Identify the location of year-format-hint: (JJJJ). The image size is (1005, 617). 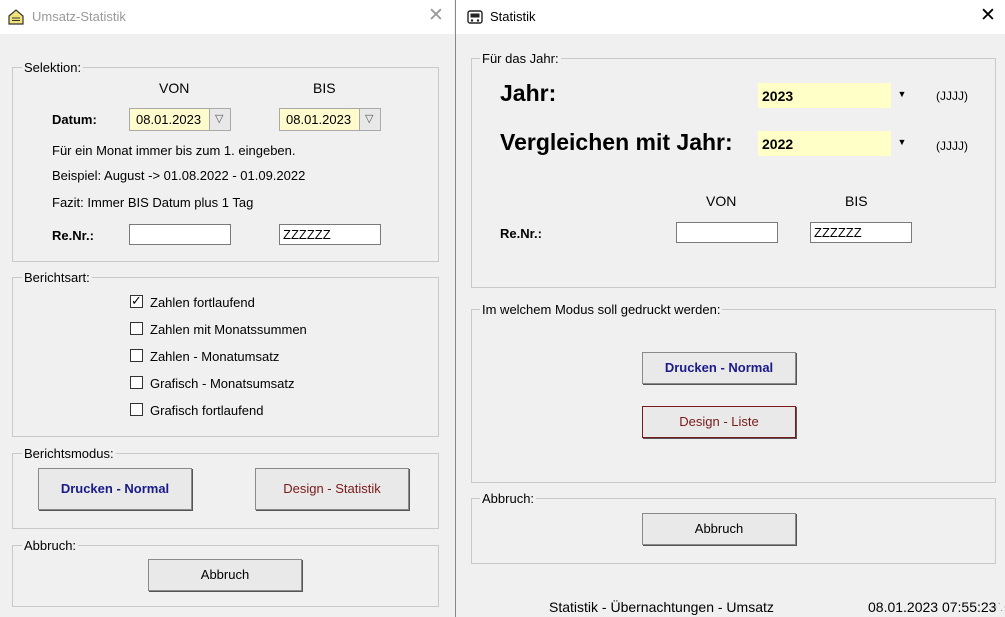
(952, 96).